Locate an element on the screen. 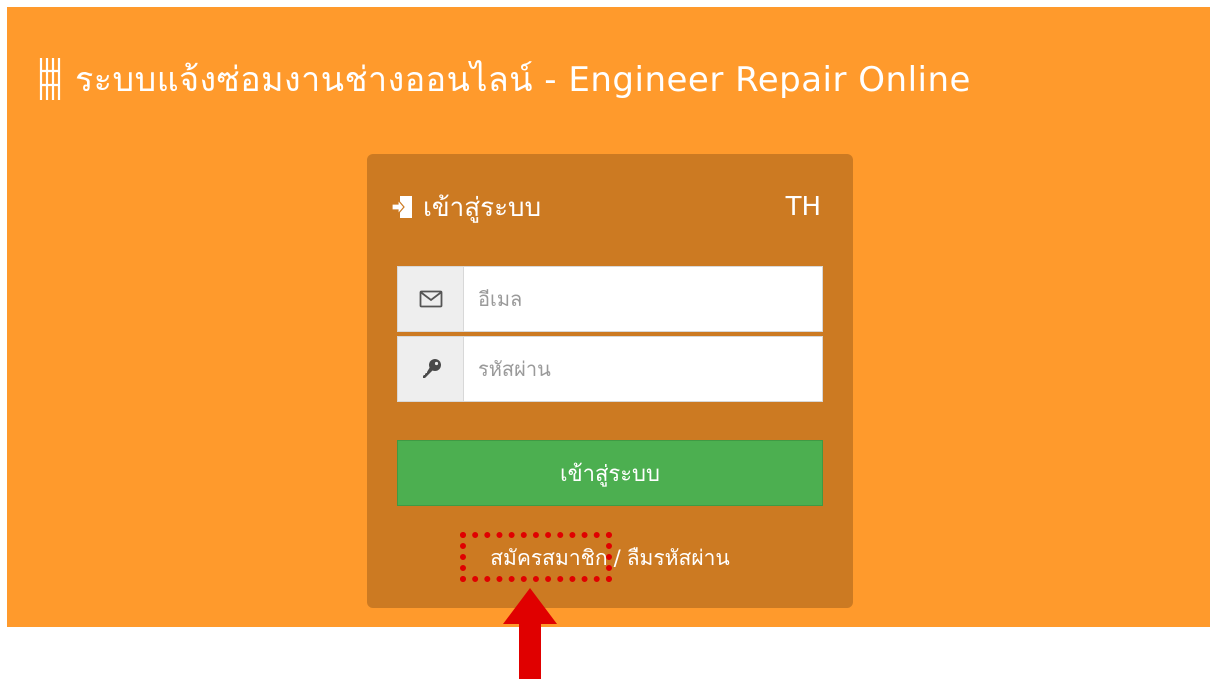 The width and height of the screenshot is (1217, 679). email-addon is located at coordinates (431, 299).